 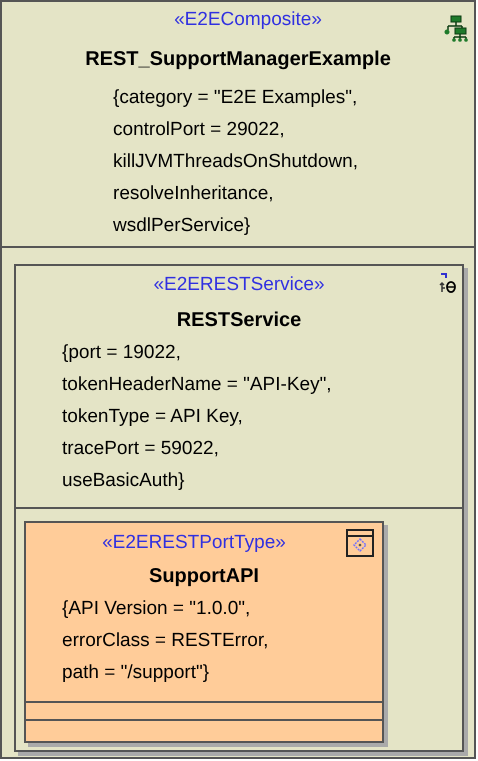 What do you see at coordinates (165, 641) in the screenshot?
I see `tagged-value: errorClass = RESTError,` at bounding box center [165, 641].